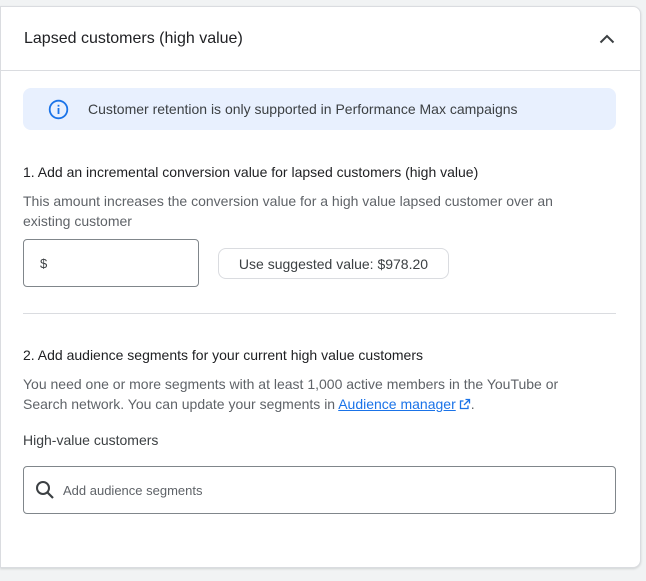 Image resolution: width=646 pixels, height=581 pixels. What do you see at coordinates (133, 38) in the screenshot?
I see `card-title: Lapsed customers (high value)` at bounding box center [133, 38].